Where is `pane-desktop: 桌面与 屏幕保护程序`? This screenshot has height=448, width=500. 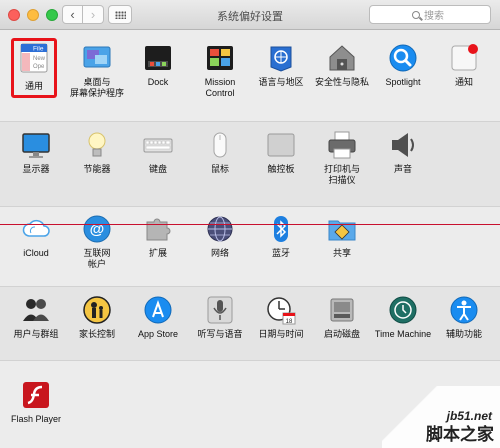 pane-desktop: 桌面与 屏幕保护程序 is located at coordinates (97, 71).